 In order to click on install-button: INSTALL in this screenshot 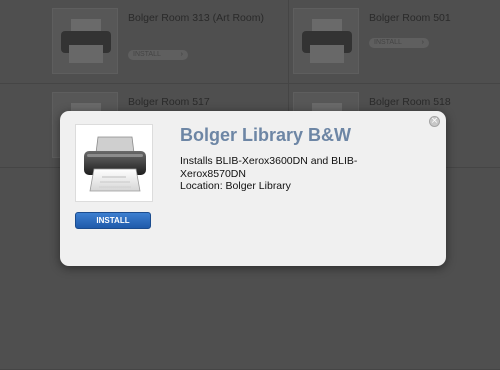, I will do `click(113, 220)`.